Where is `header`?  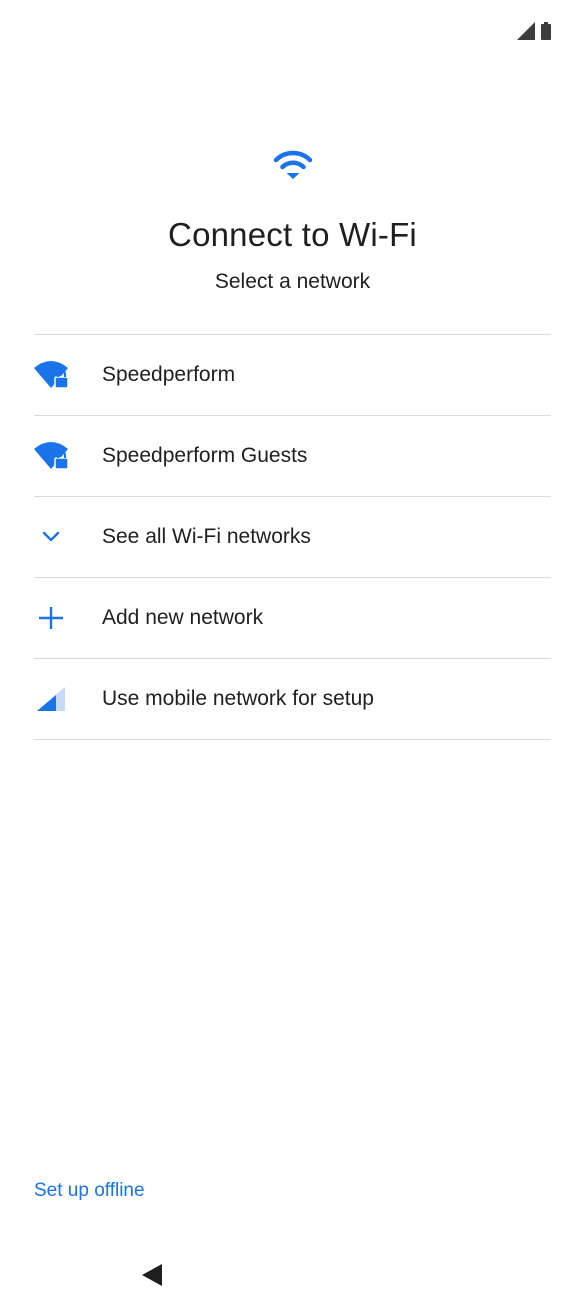
header is located at coordinates (292, 167).